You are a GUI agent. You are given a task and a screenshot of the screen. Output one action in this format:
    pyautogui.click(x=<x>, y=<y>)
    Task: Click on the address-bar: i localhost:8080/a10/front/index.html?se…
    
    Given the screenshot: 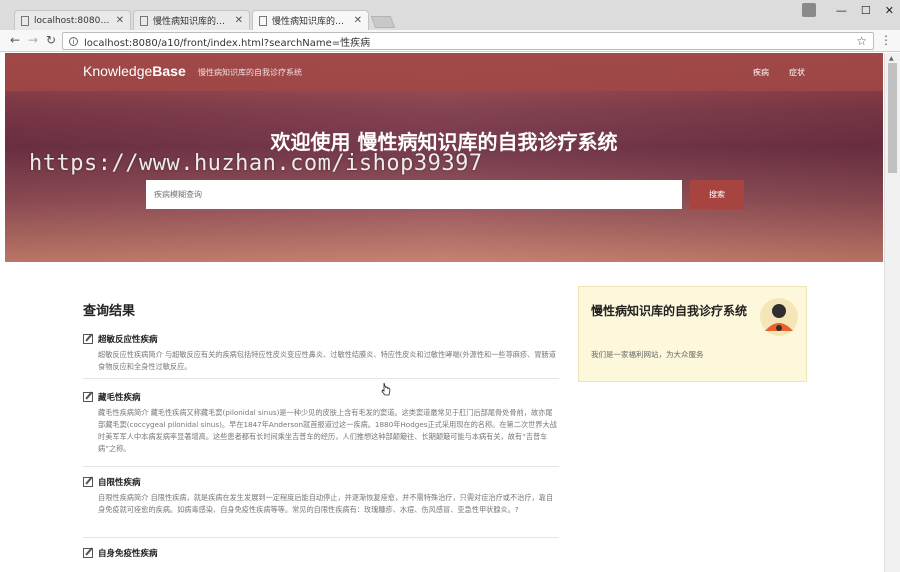 What is the action you would take?
    pyautogui.click(x=468, y=41)
    